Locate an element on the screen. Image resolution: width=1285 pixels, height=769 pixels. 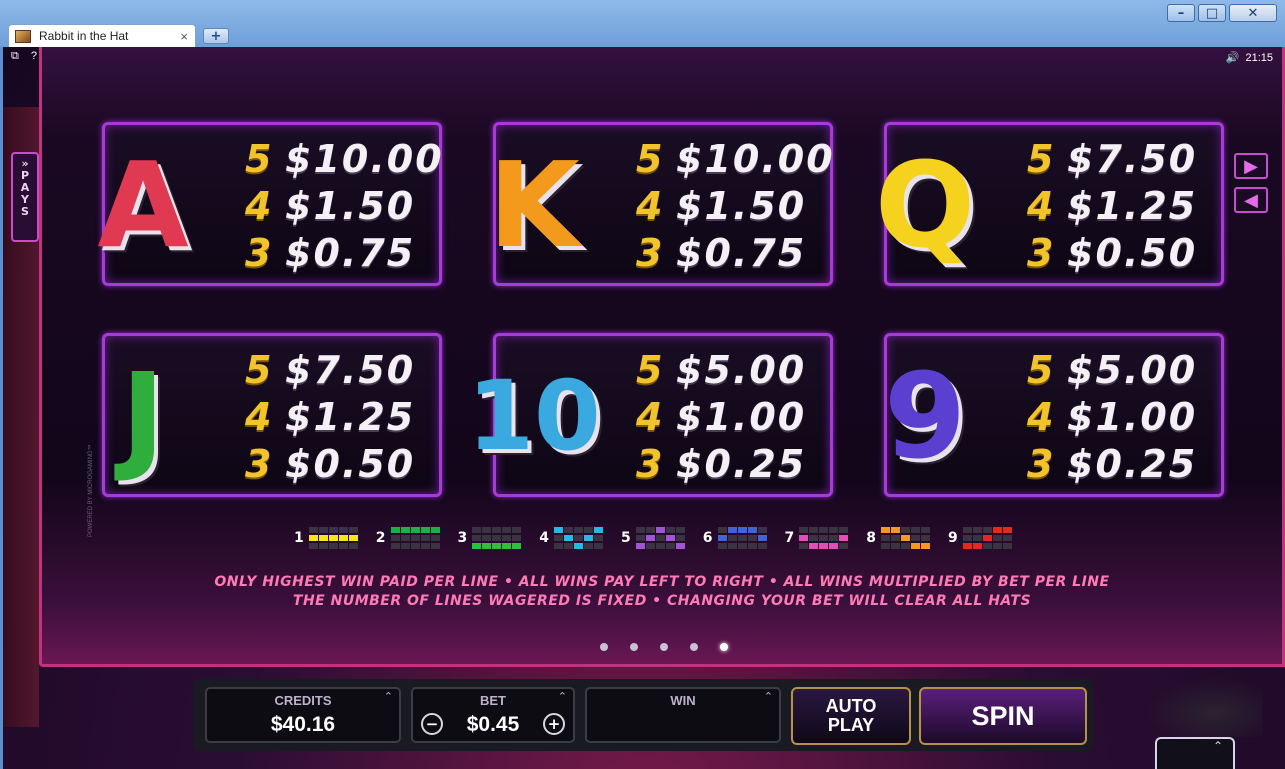
payline-item: 2 is located at coordinates (408, 538).